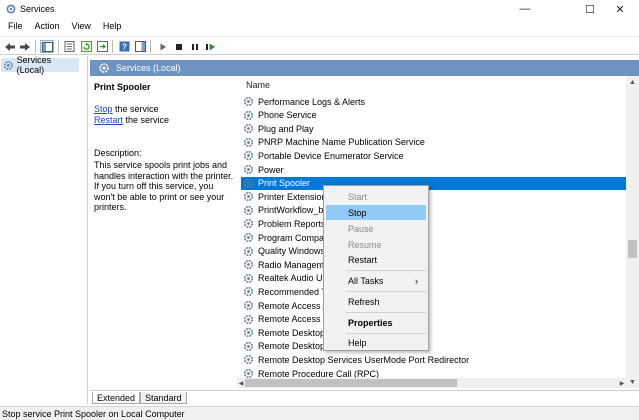 The image size is (639, 420). What do you see at coordinates (433, 142) in the screenshot?
I see `service-row: PNRP Machine Name Publication Service` at bounding box center [433, 142].